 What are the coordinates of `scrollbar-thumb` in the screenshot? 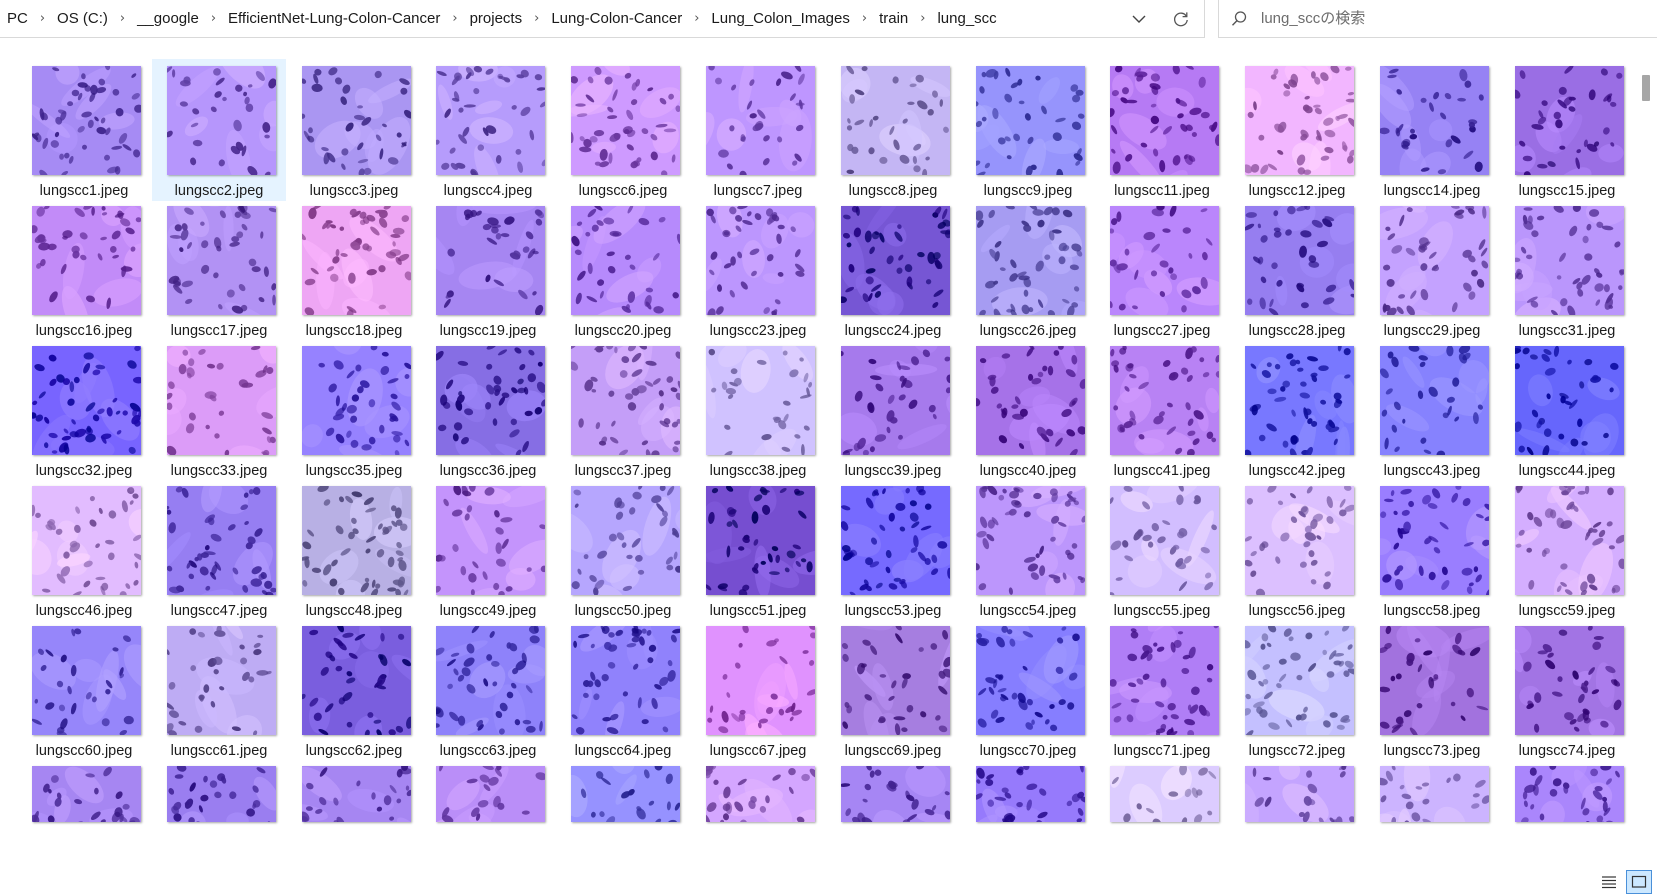 It's located at (1646, 88).